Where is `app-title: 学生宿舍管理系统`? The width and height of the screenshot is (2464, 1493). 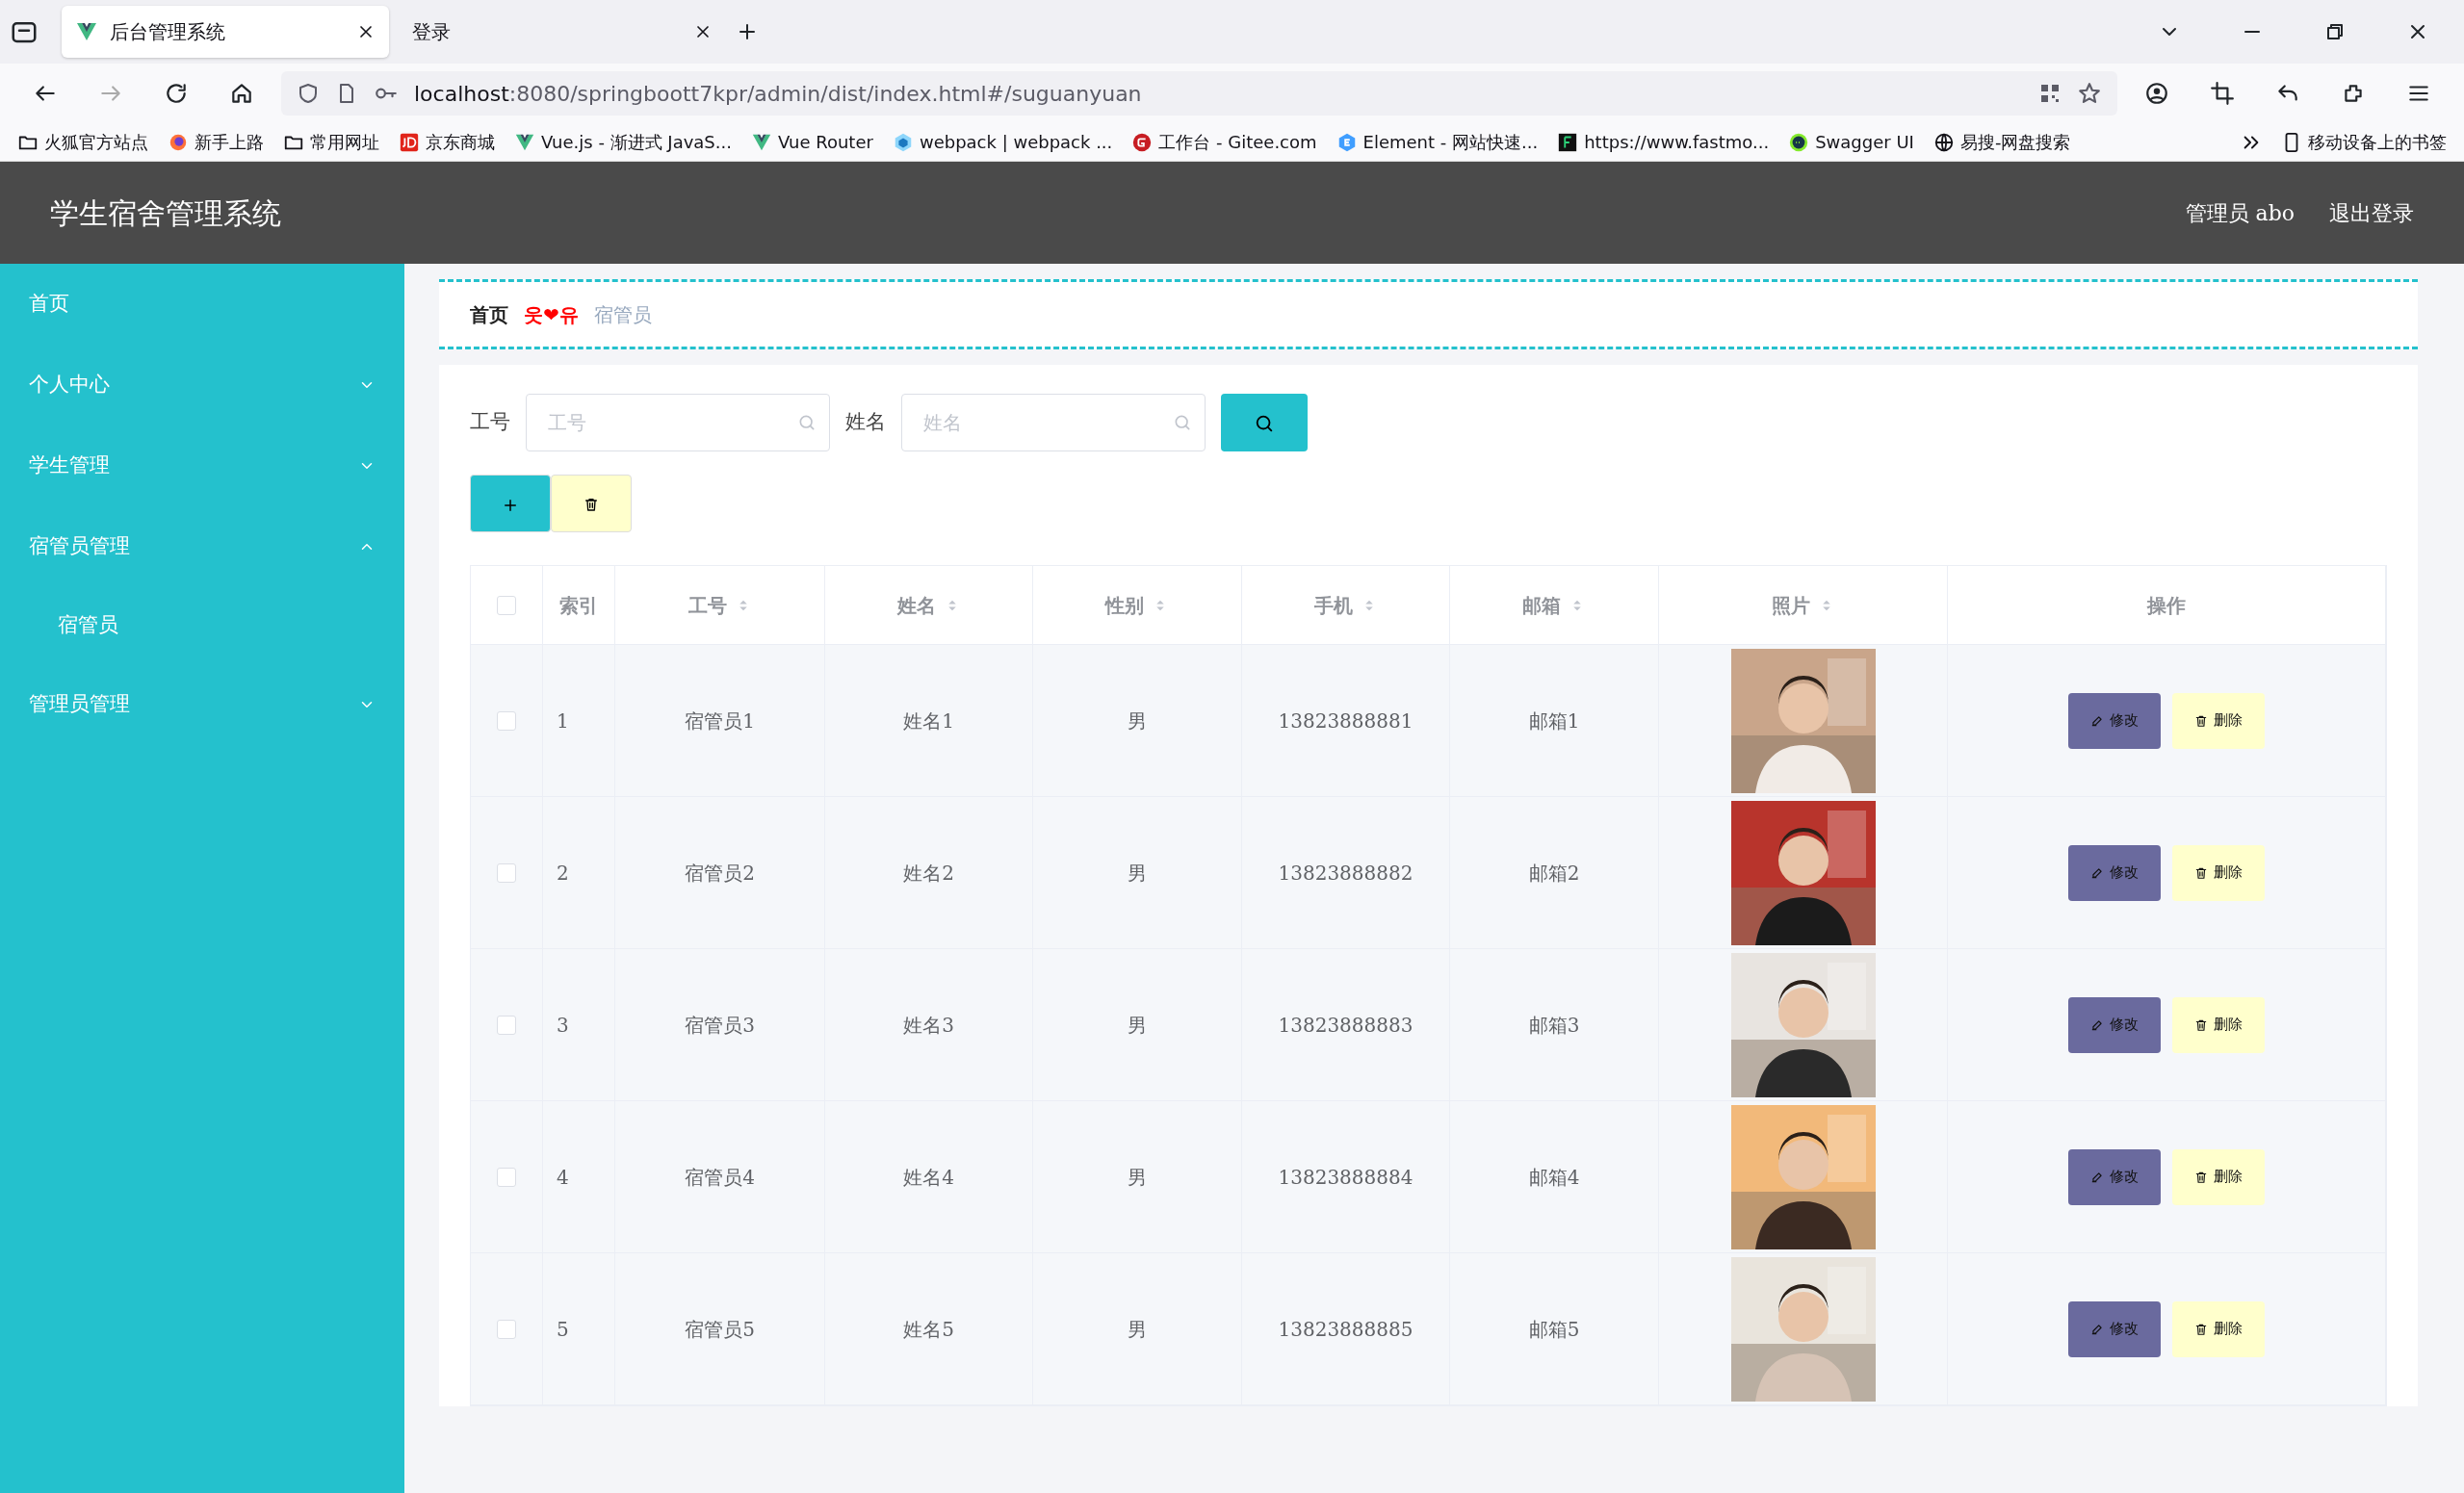 app-title: 学生宿舍管理系统 is located at coordinates (165, 213).